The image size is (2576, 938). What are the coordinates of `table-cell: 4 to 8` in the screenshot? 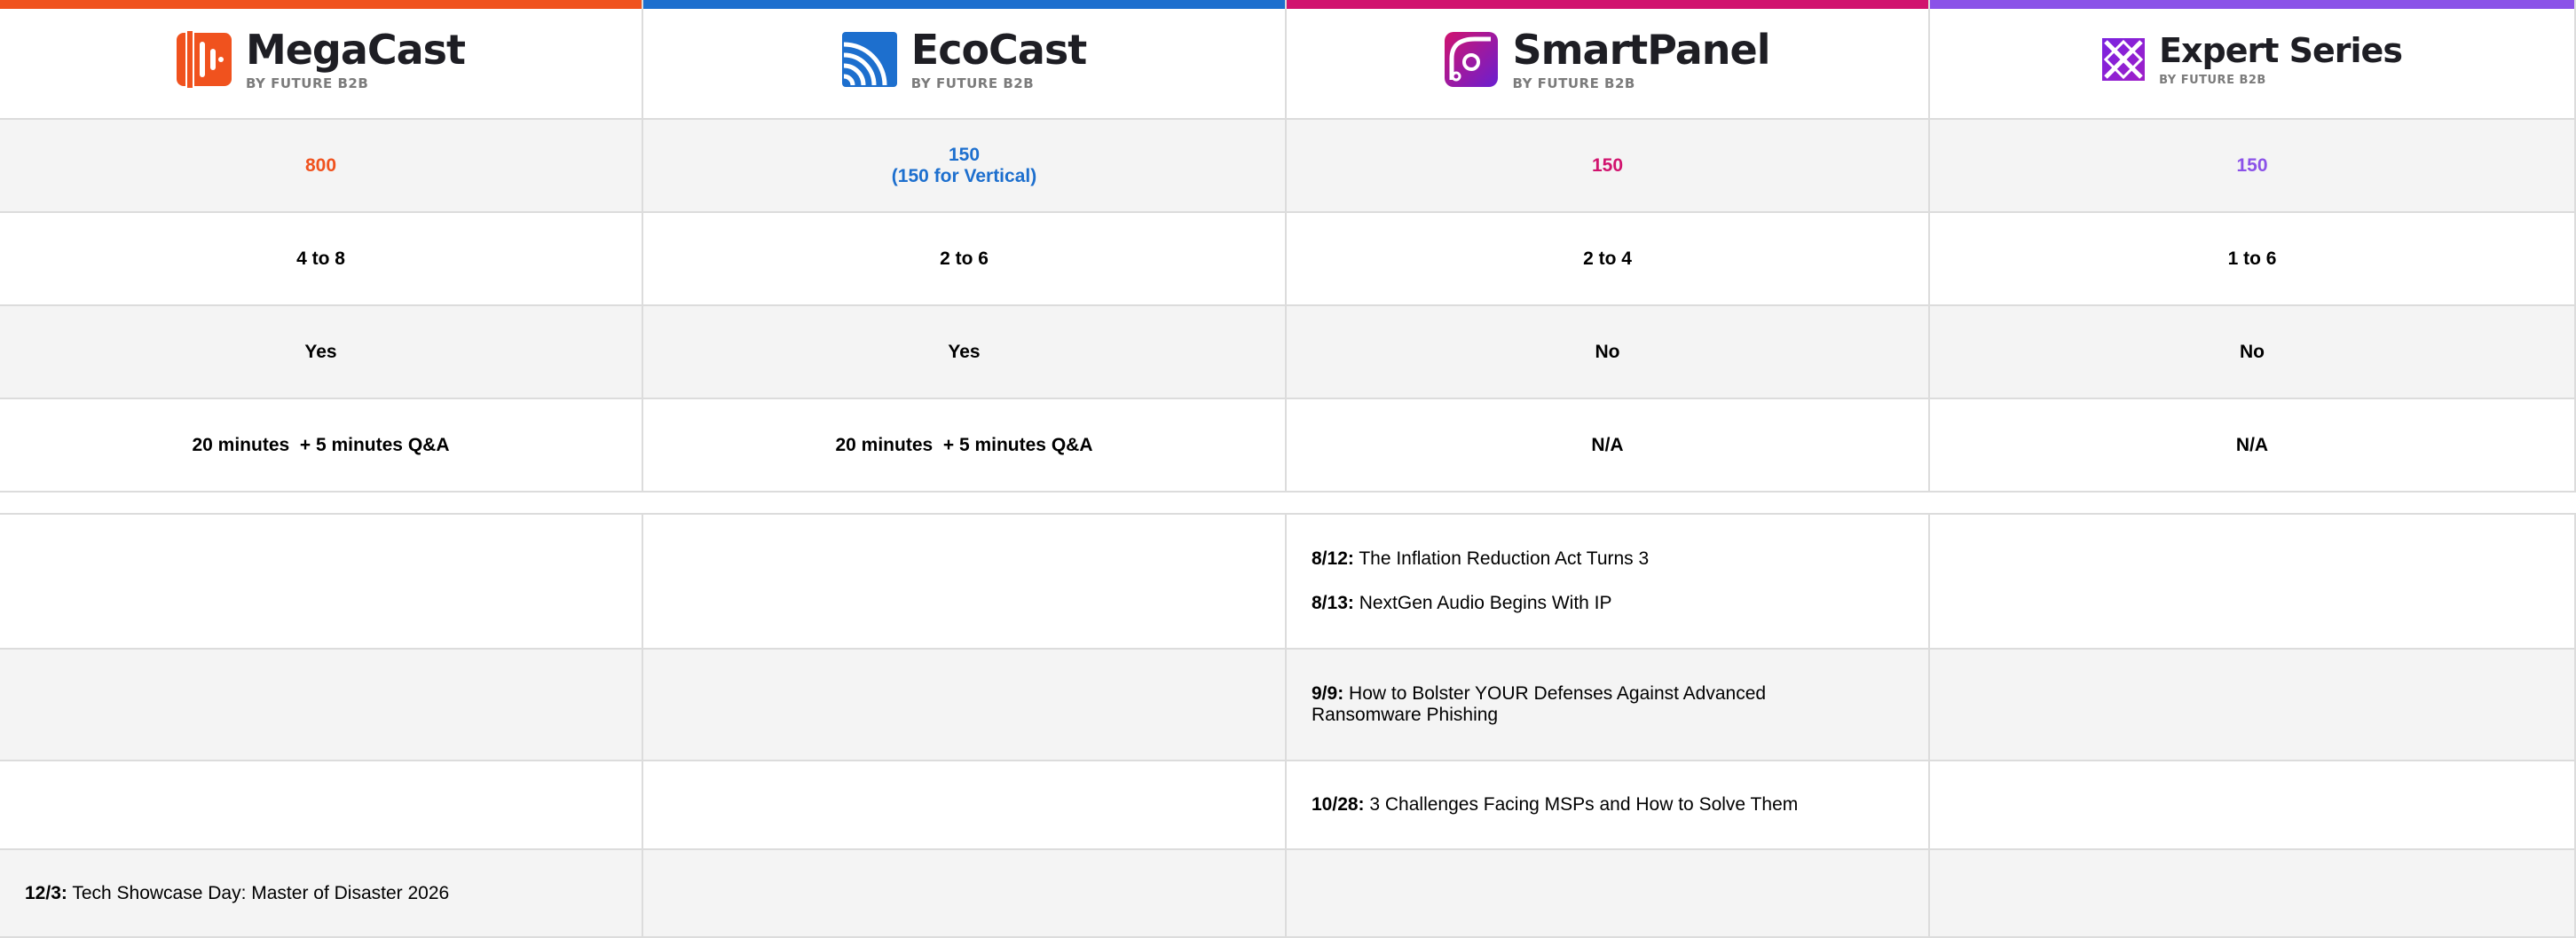 It's located at (321, 259).